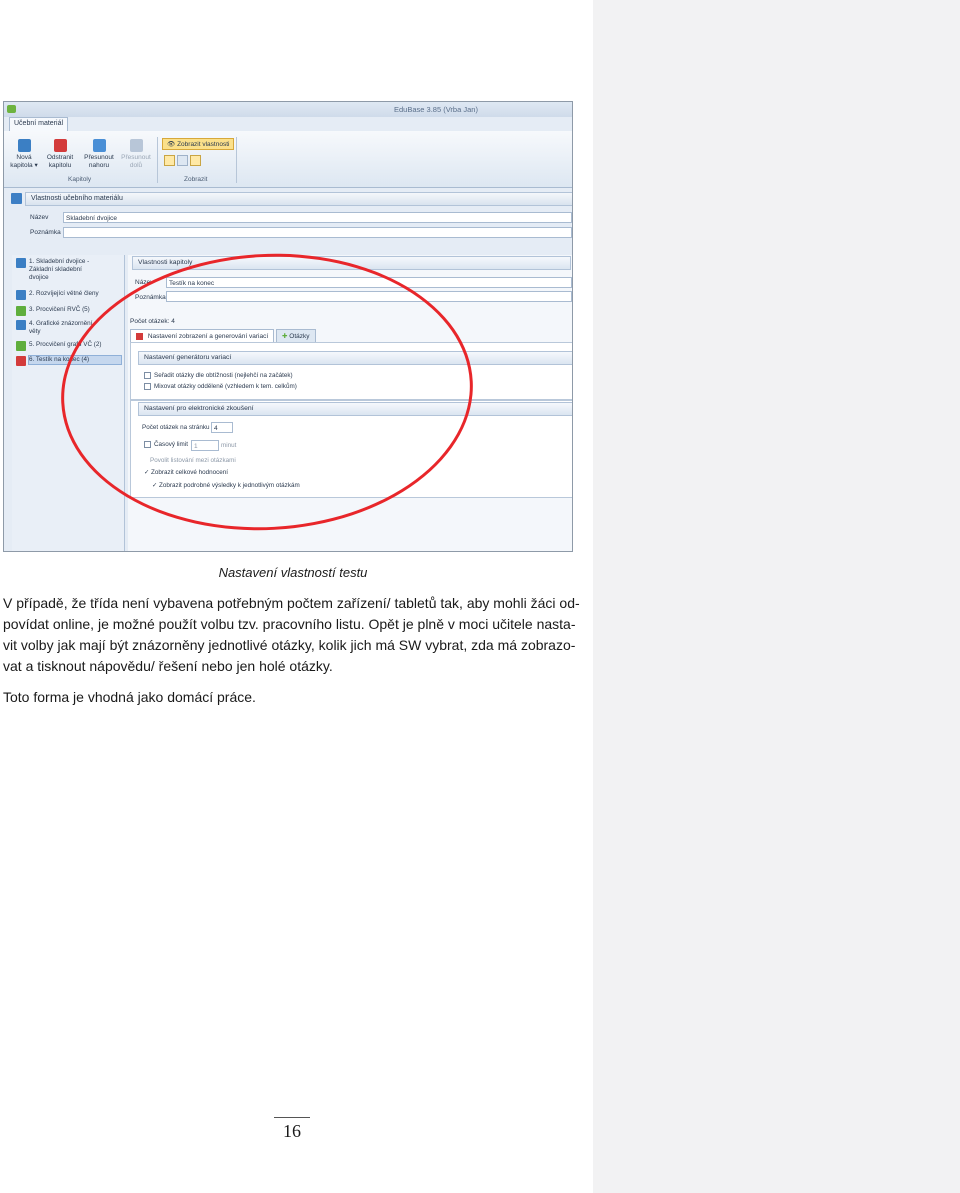  Describe the element at coordinates (436, 109) in the screenshot. I see `app-title: EduBase 3.85 (Vrba Jan)` at that location.